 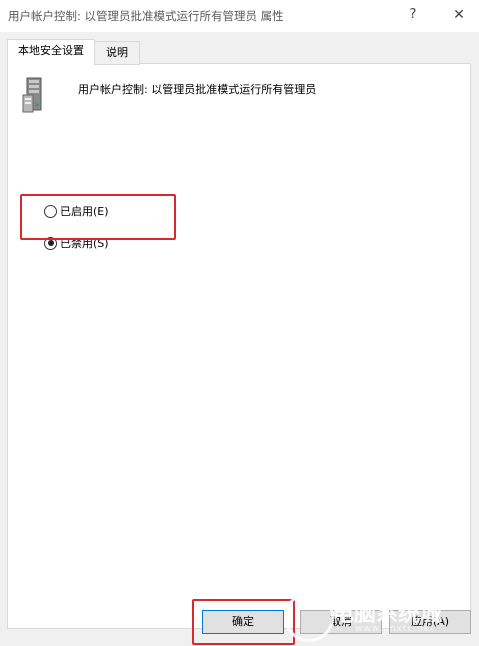 What do you see at coordinates (51, 51) in the screenshot?
I see `tab-local-security-setting: 本地安全设置` at bounding box center [51, 51].